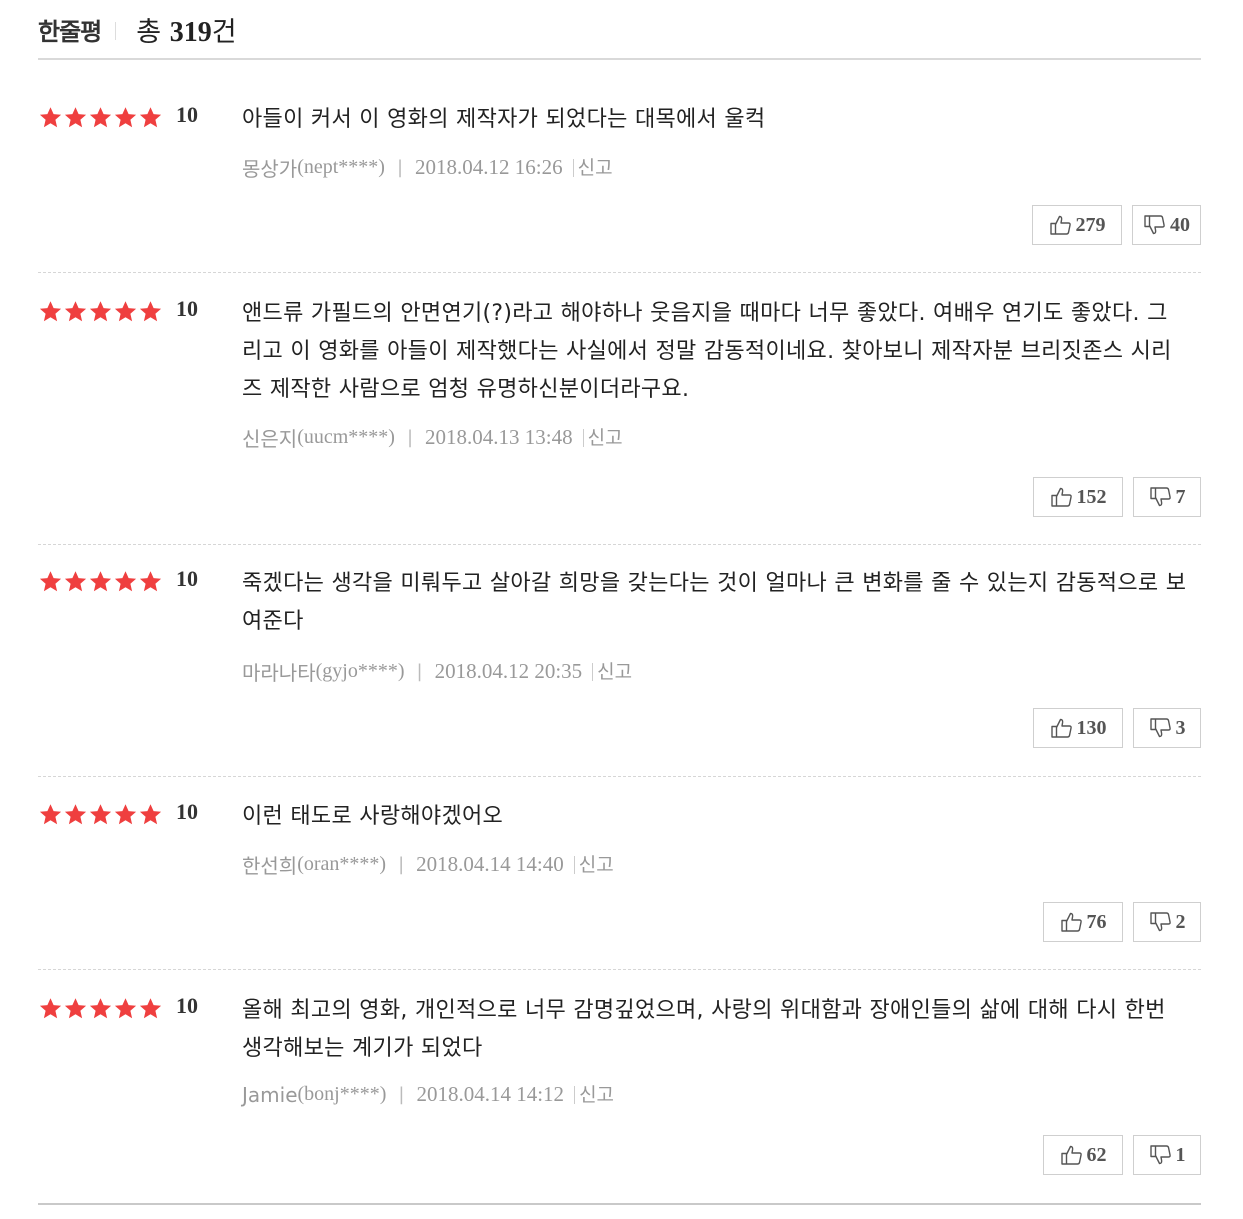  Describe the element at coordinates (1083, 922) in the screenshot. I see `like-button: 76` at that location.